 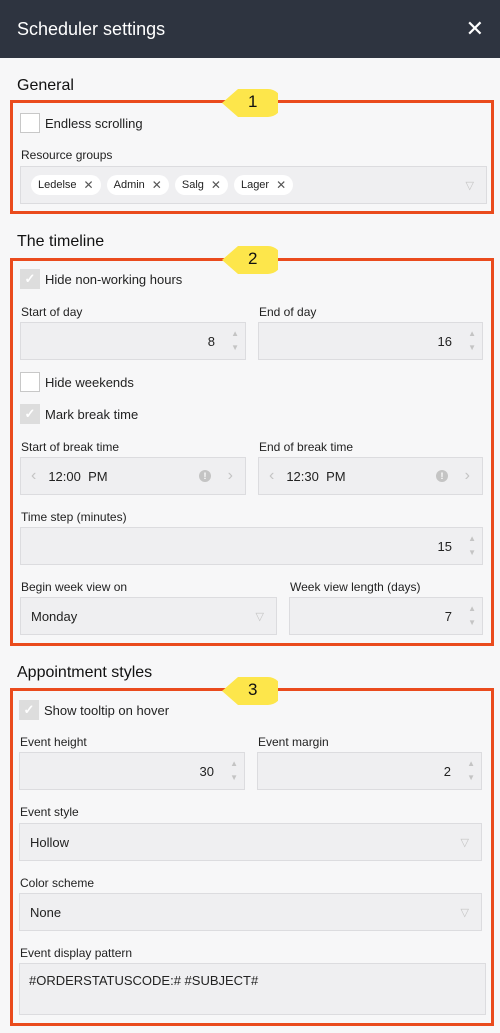 I want to click on begin-week-value: Monday, so click(x=54, y=616).